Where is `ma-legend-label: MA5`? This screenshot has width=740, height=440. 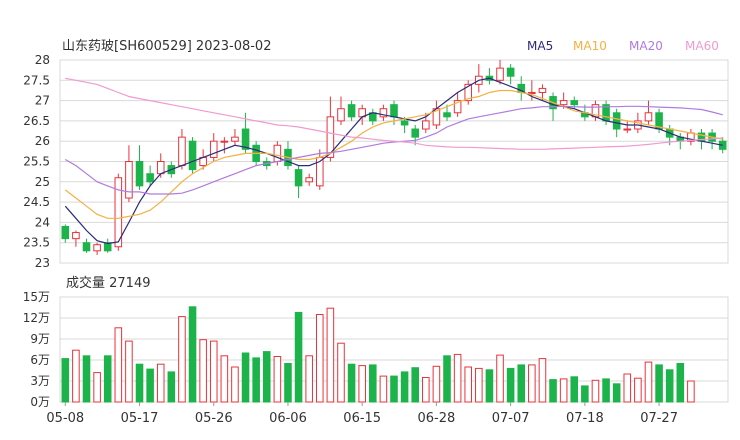 ma-legend-label: MA5 is located at coordinates (540, 46).